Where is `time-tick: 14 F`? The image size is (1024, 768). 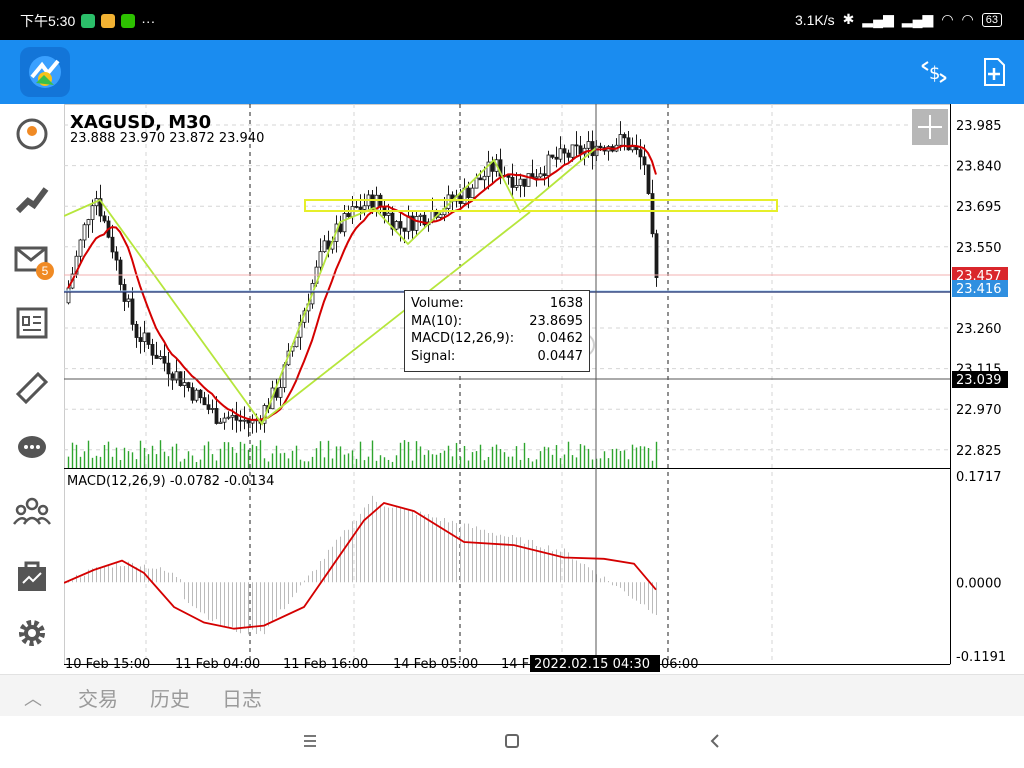
time-tick: 14 F is located at coordinates (515, 664).